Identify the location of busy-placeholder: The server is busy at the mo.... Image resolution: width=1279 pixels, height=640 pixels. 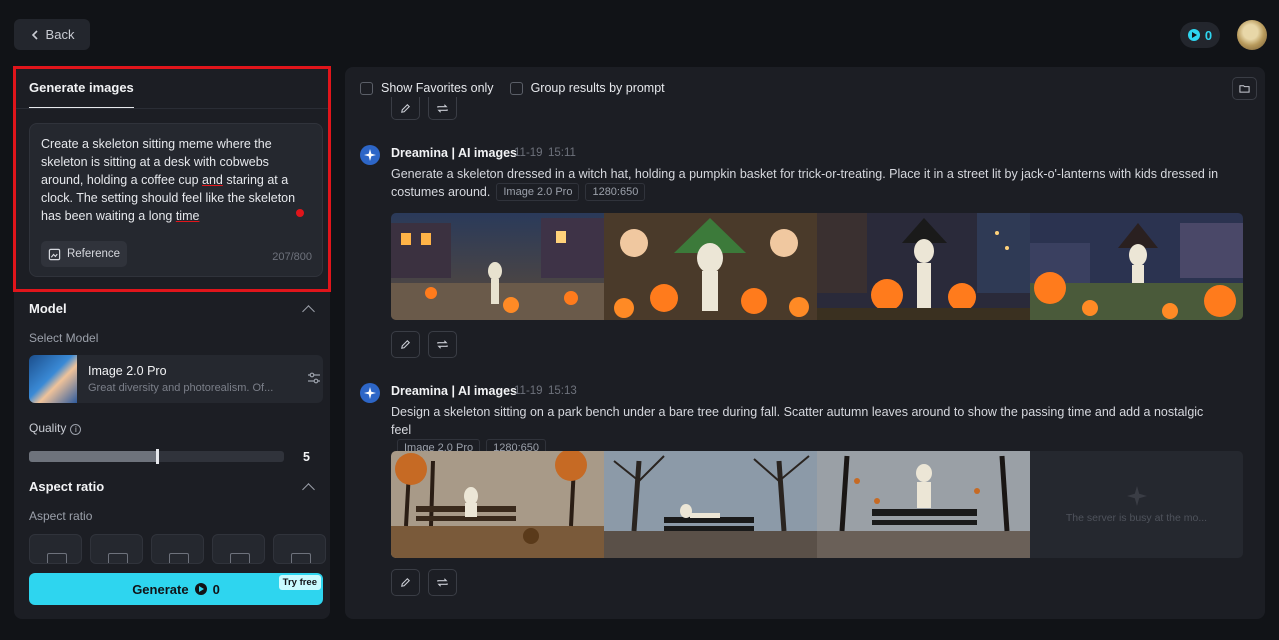
(1136, 504).